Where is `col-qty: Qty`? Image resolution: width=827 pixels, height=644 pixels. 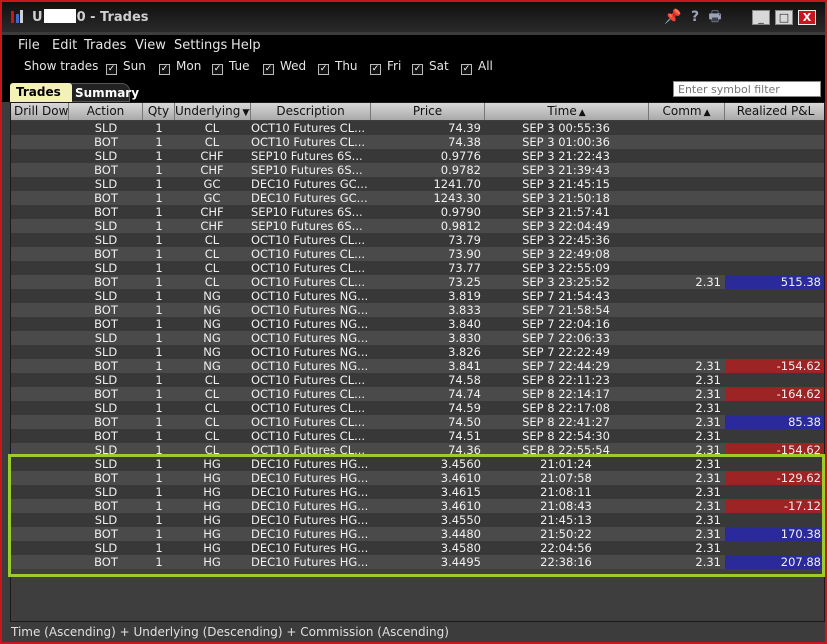 col-qty: Qty is located at coordinates (159, 111).